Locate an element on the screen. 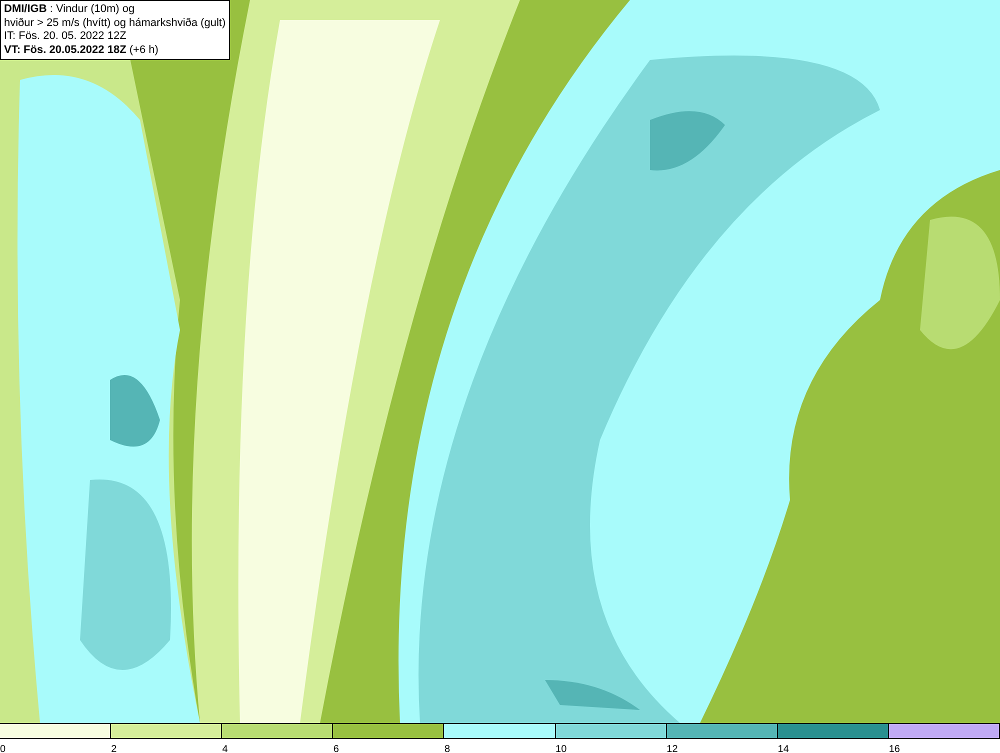 The height and width of the screenshot is (753, 1000). scale-label: 4 is located at coordinates (225, 748).